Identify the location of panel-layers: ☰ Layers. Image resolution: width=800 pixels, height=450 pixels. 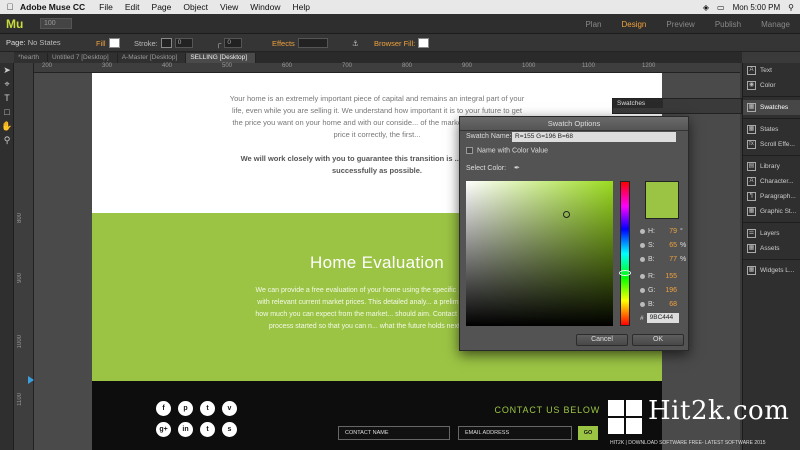
(771, 233).